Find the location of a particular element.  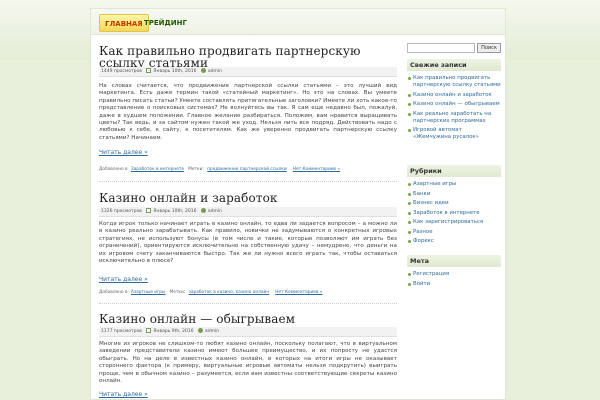

search-input is located at coordinates (441, 48).